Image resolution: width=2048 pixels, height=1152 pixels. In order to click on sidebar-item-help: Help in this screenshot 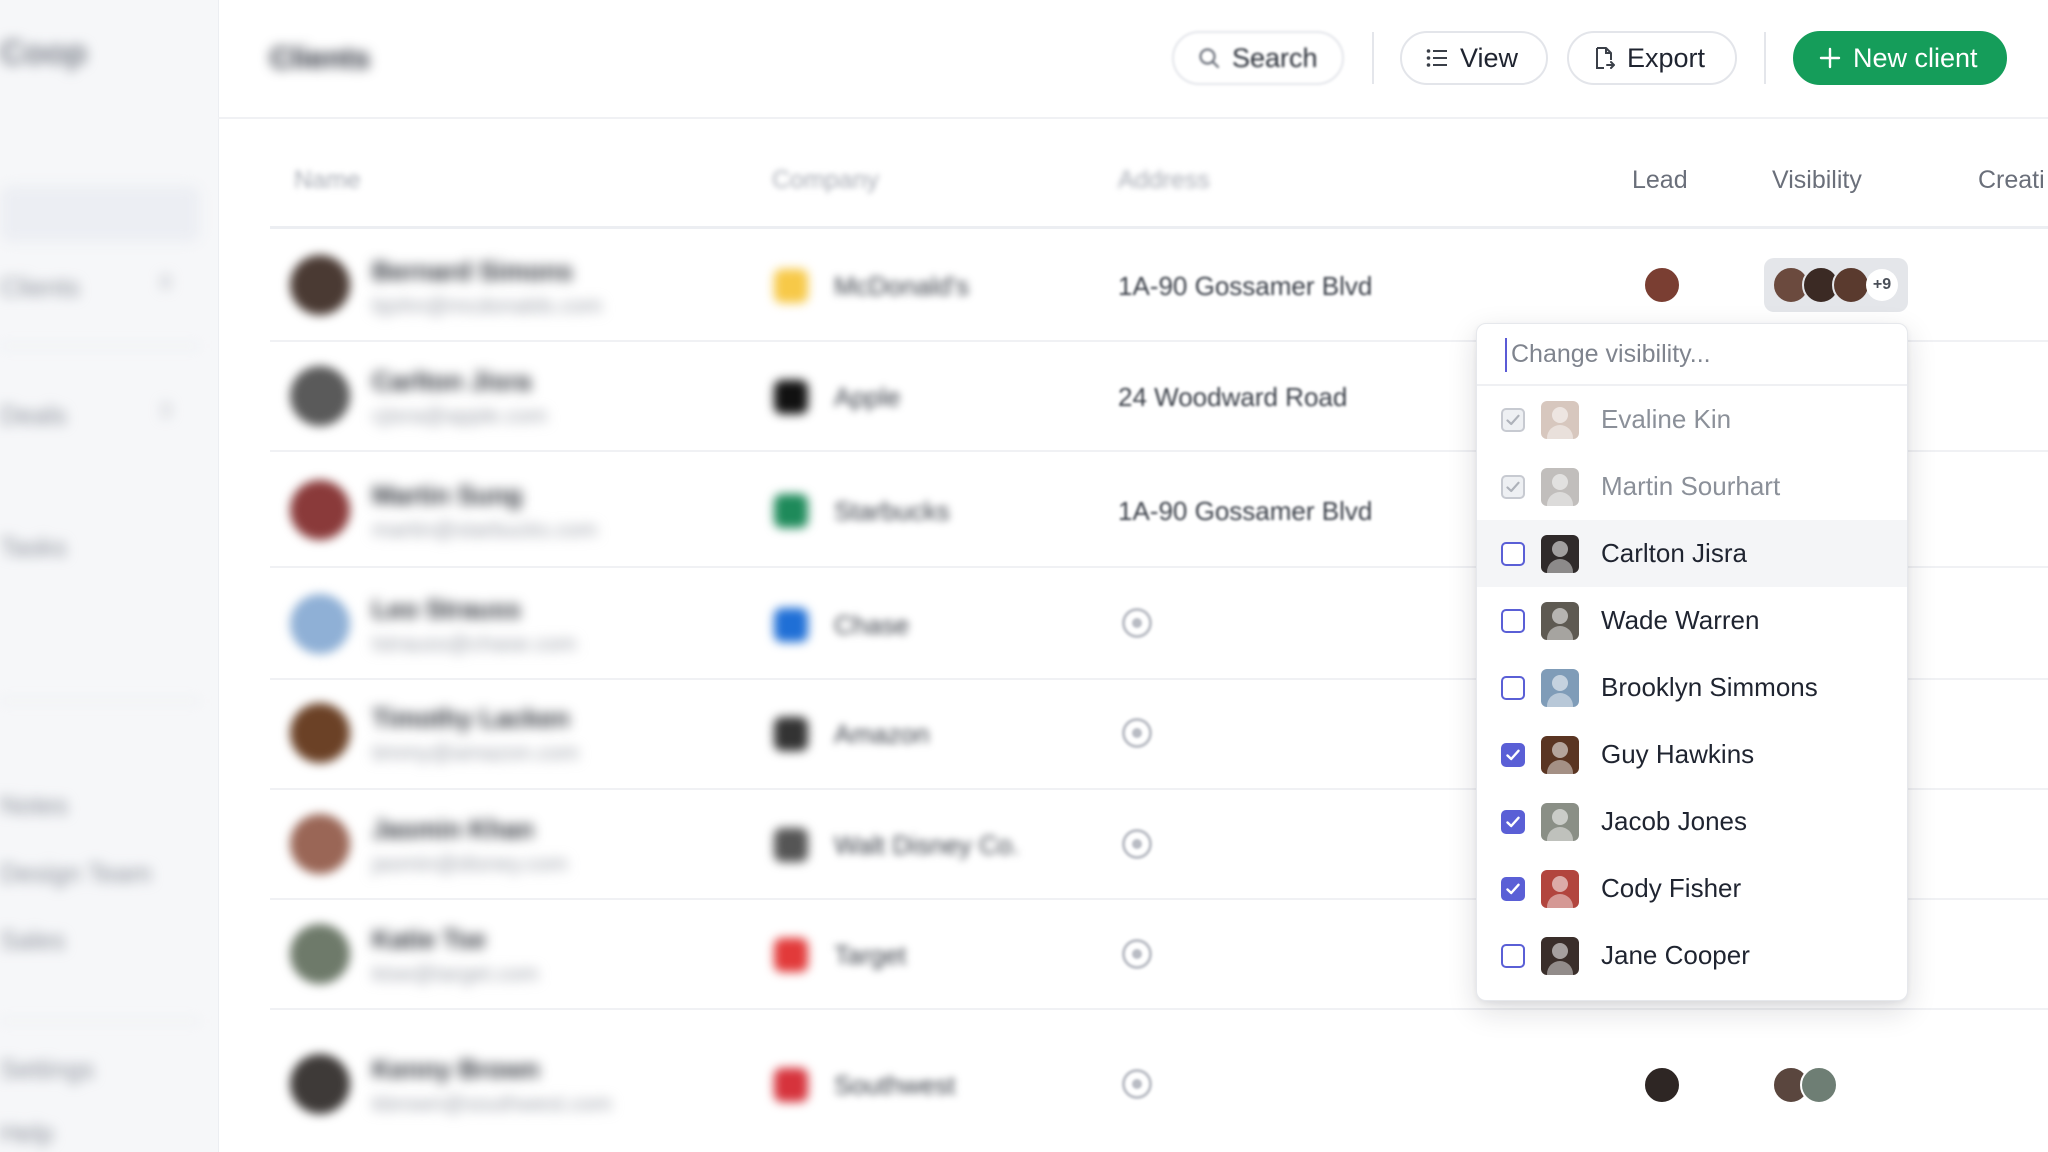, I will do `click(26, 1133)`.